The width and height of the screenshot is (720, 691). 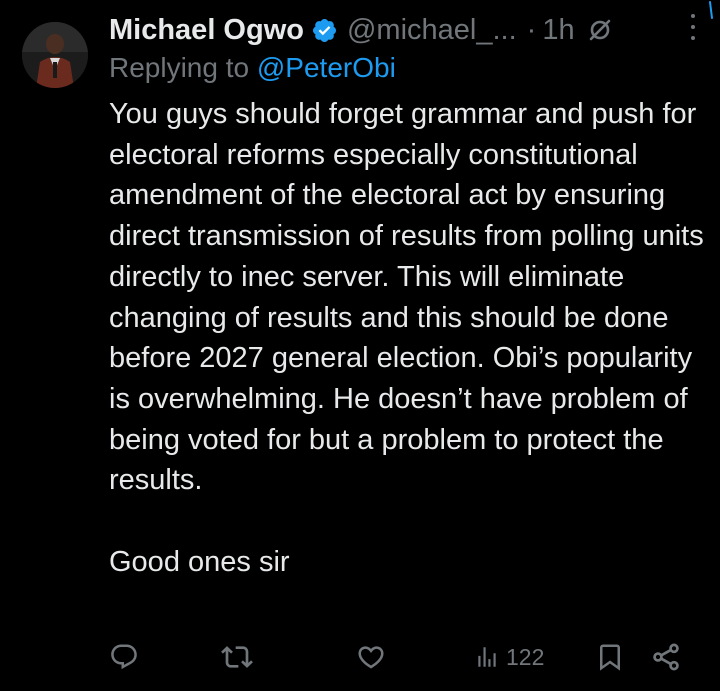 What do you see at coordinates (326, 67) in the screenshot?
I see `reply-mention-link: @PeterObi` at bounding box center [326, 67].